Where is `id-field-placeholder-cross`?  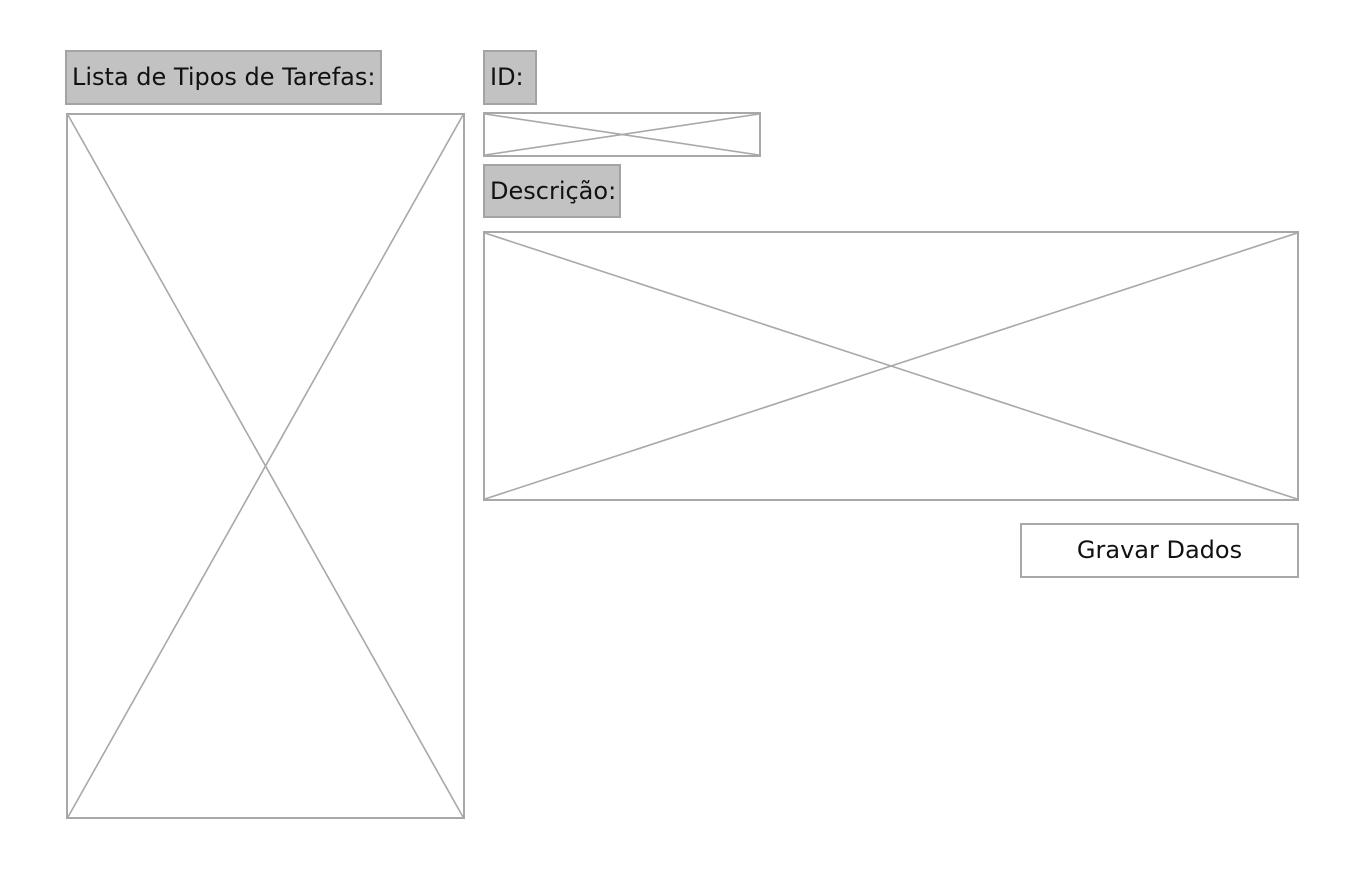
id-field-placeholder-cross is located at coordinates (622, 134).